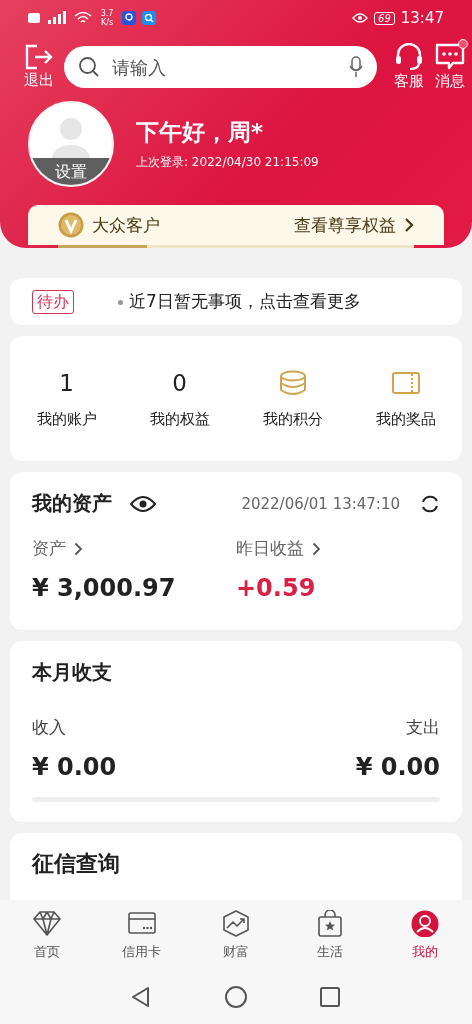 The width and height of the screenshot is (472, 1024). What do you see at coordinates (422, 18) in the screenshot?
I see `status-time: 13:47` at bounding box center [422, 18].